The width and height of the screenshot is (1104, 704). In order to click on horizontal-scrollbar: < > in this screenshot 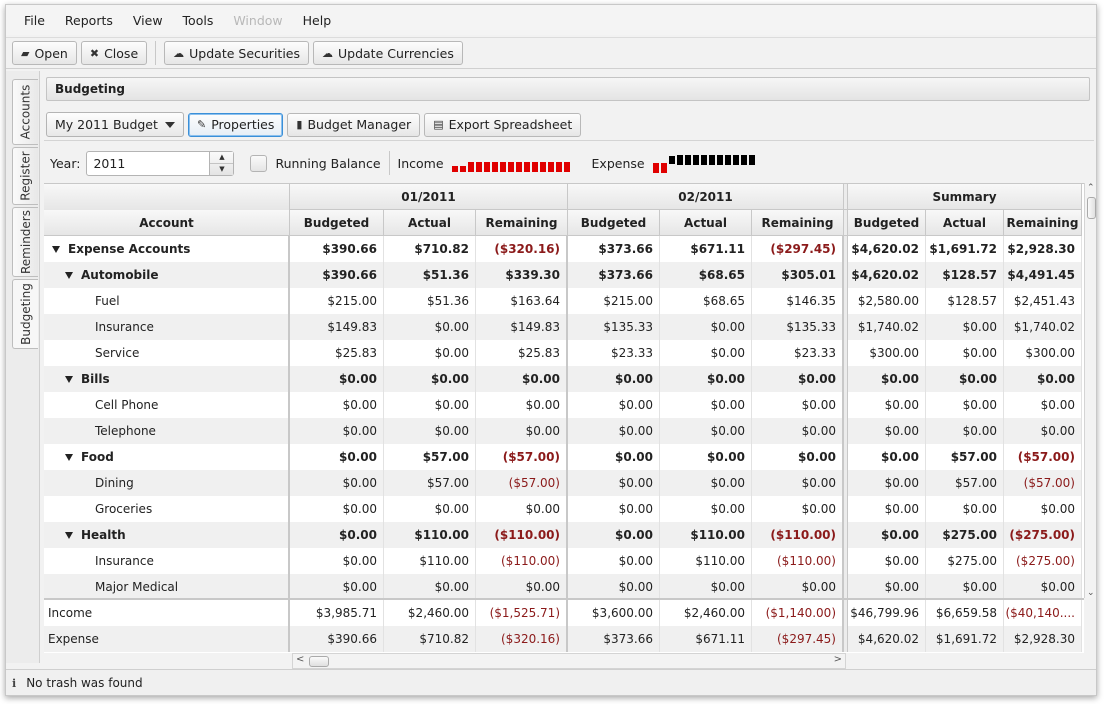, I will do `click(569, 661)`.